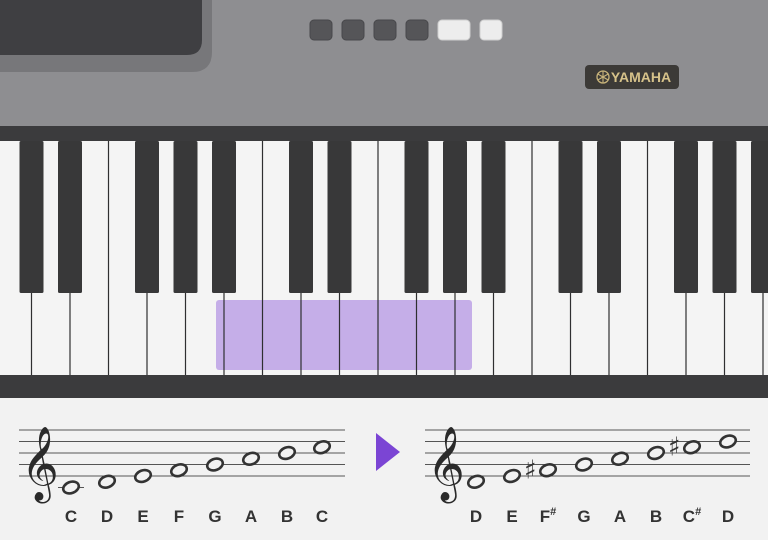 The height and width of the screenshot is (540, 768). I want to click on brand-logo-text: YAMAHA, so click(641, 77).